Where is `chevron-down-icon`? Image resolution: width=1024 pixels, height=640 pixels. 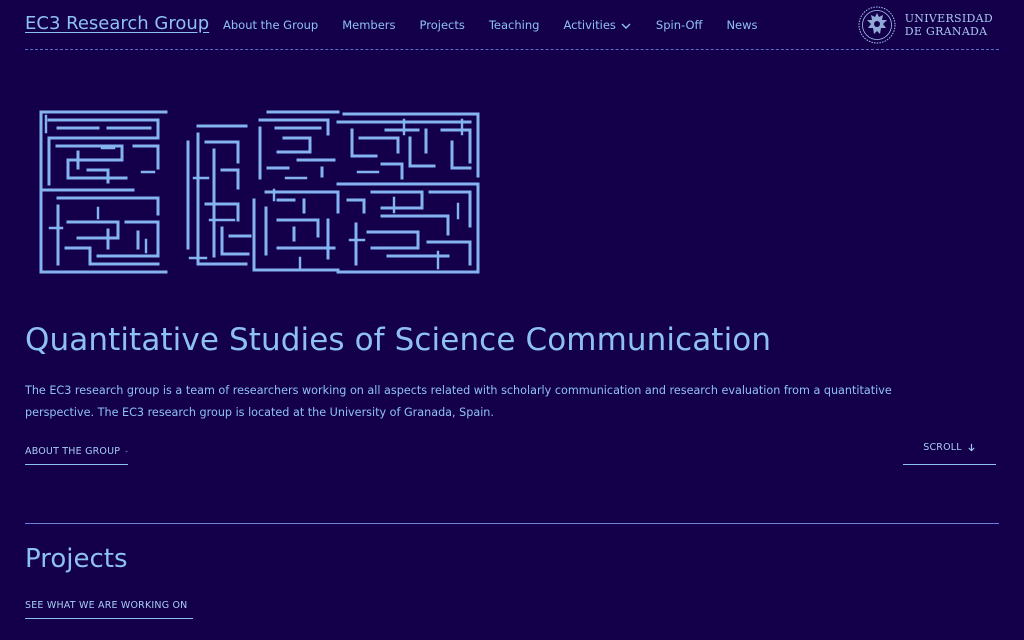 chevron-down-icon is located at coordinates (626, 26).